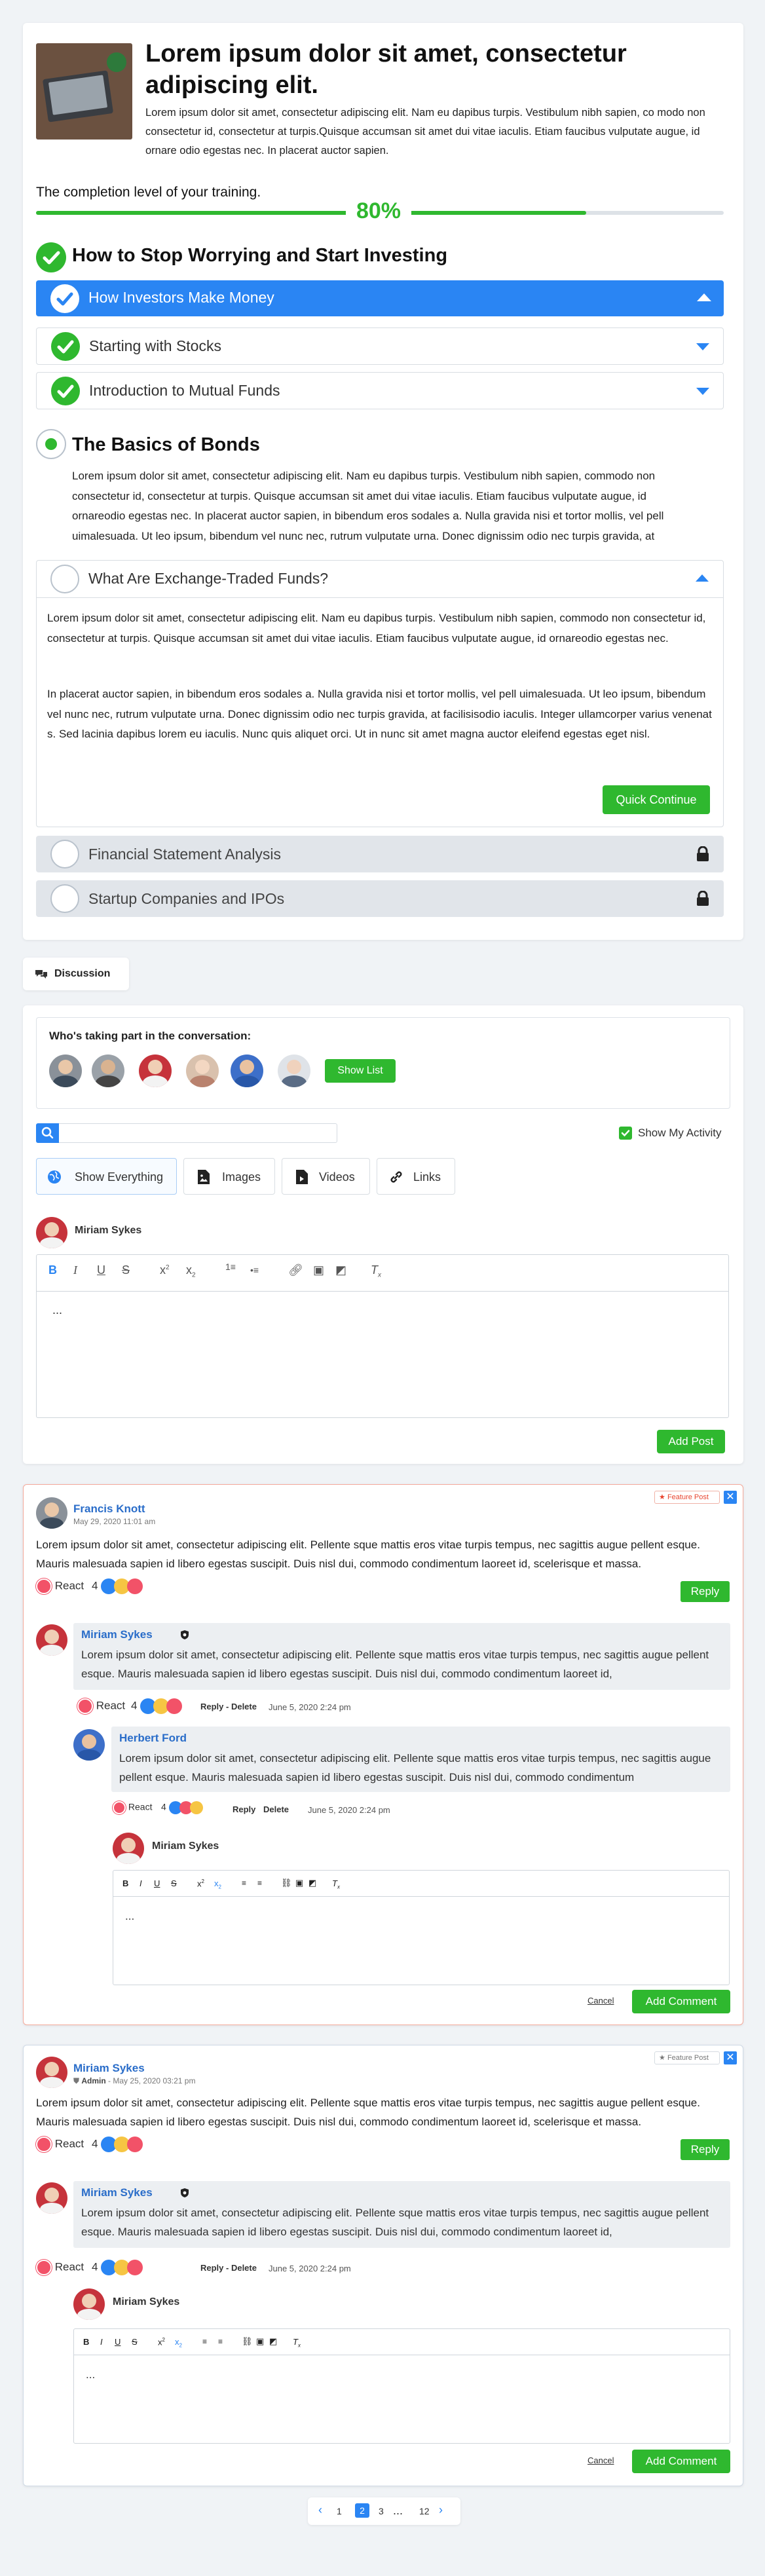  What do you see at coordinates (229, 1176) in the screenshot?
I see `filter-images: Images` at bounding box center [229, 1176].